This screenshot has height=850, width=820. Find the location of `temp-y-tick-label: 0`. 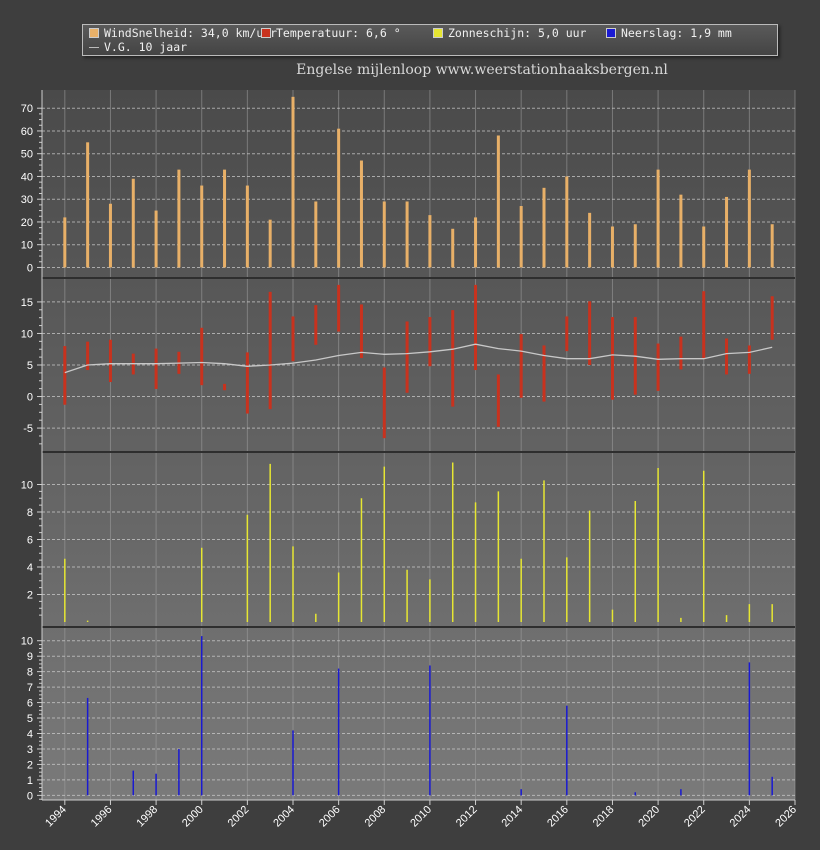

temp-y-tick-label: 0 is located at coordinates (30, 398).